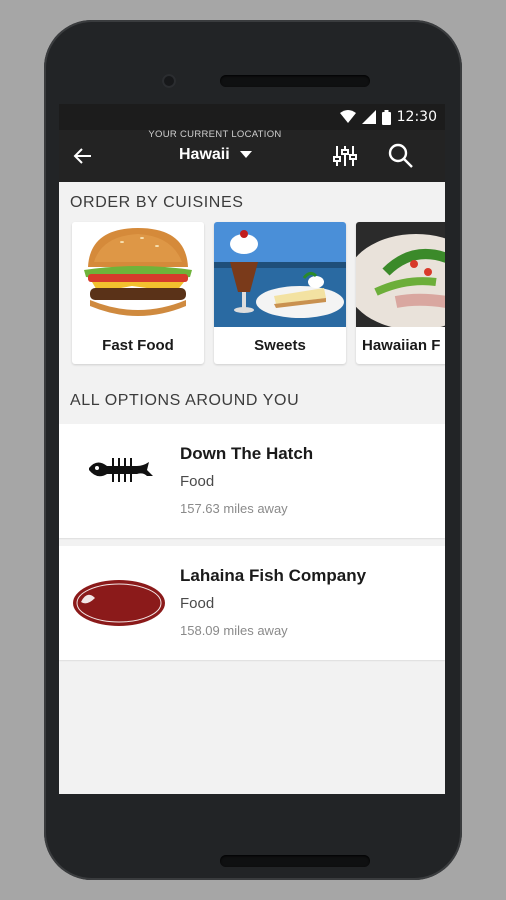  I want to click on front-camera, so click(169, 81).